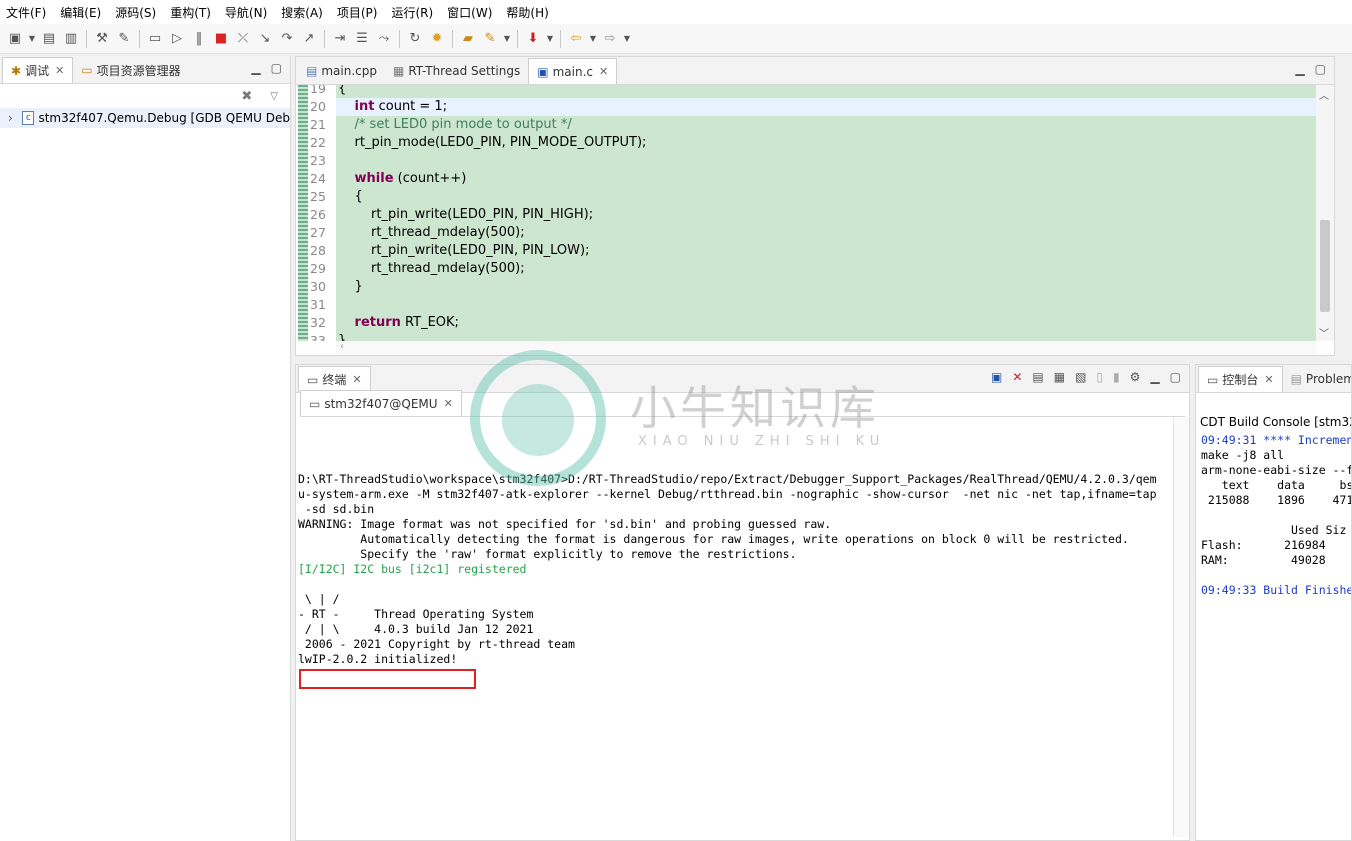  What do you see at coordinates (155, 39) in the screenshot?
I see `terminal-icon: ▭` at bounding box center [155, 39].